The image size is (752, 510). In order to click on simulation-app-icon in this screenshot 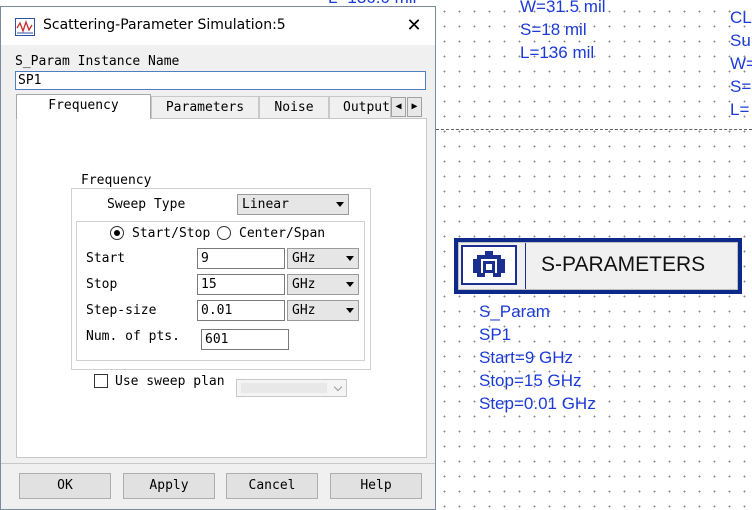, I will do `click(25, 27)`.